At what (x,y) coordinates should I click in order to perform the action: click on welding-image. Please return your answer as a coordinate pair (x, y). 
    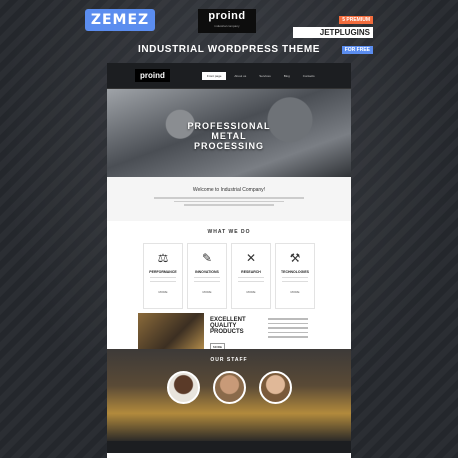
    Looking at the image, I should click on (171, 331).